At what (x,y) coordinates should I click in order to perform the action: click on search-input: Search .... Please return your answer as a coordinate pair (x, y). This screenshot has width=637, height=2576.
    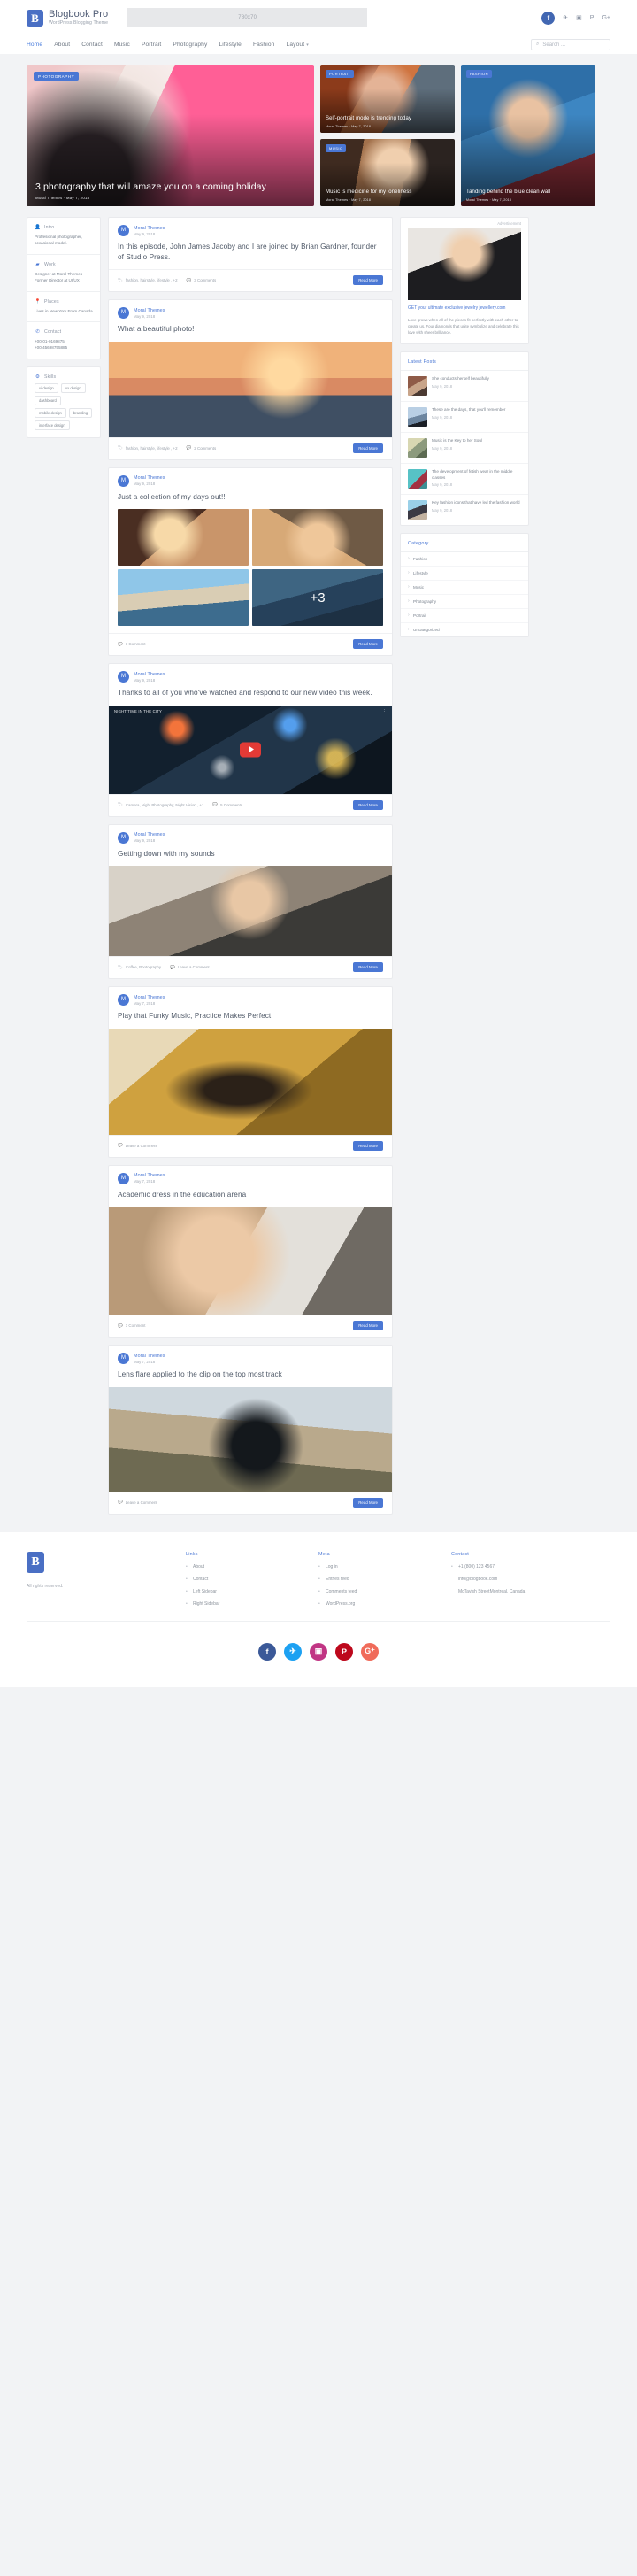
    Looking at the image, I should click on (553, 45).